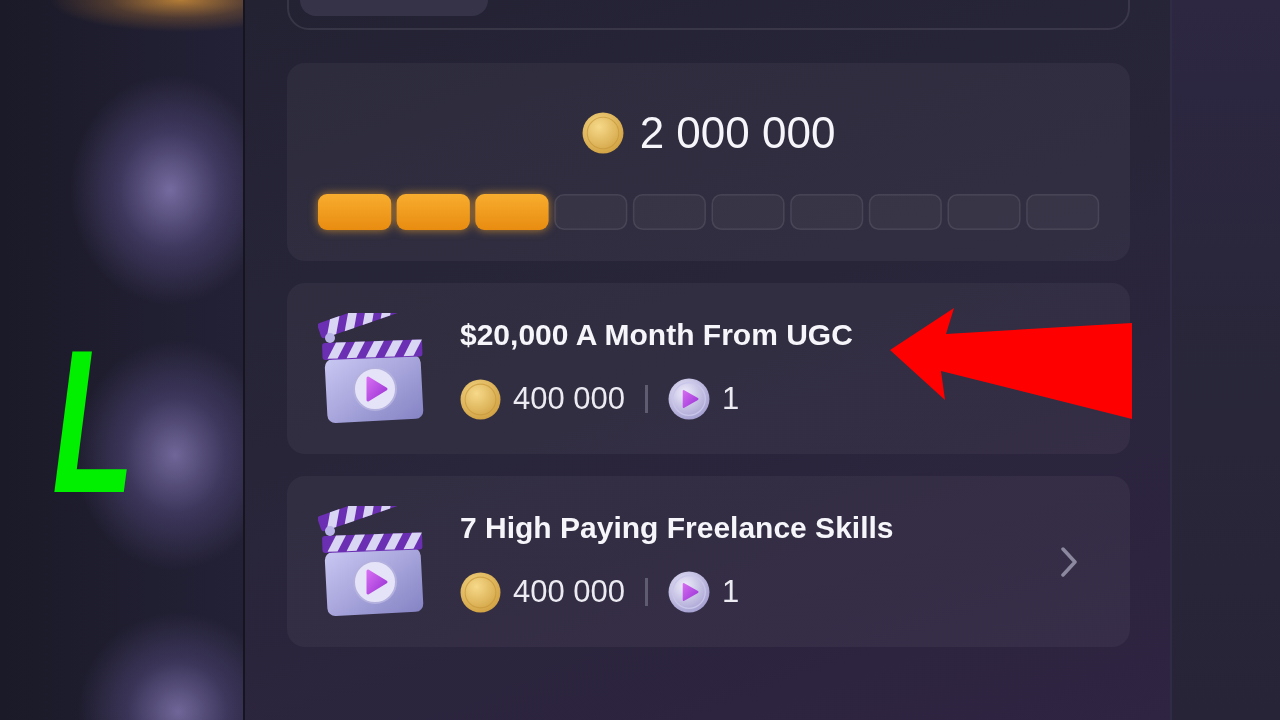  What do you see at coordinates (93, 421) in the screenshot?
I see `overlay-letter: L` at bounding box center [93, 421].